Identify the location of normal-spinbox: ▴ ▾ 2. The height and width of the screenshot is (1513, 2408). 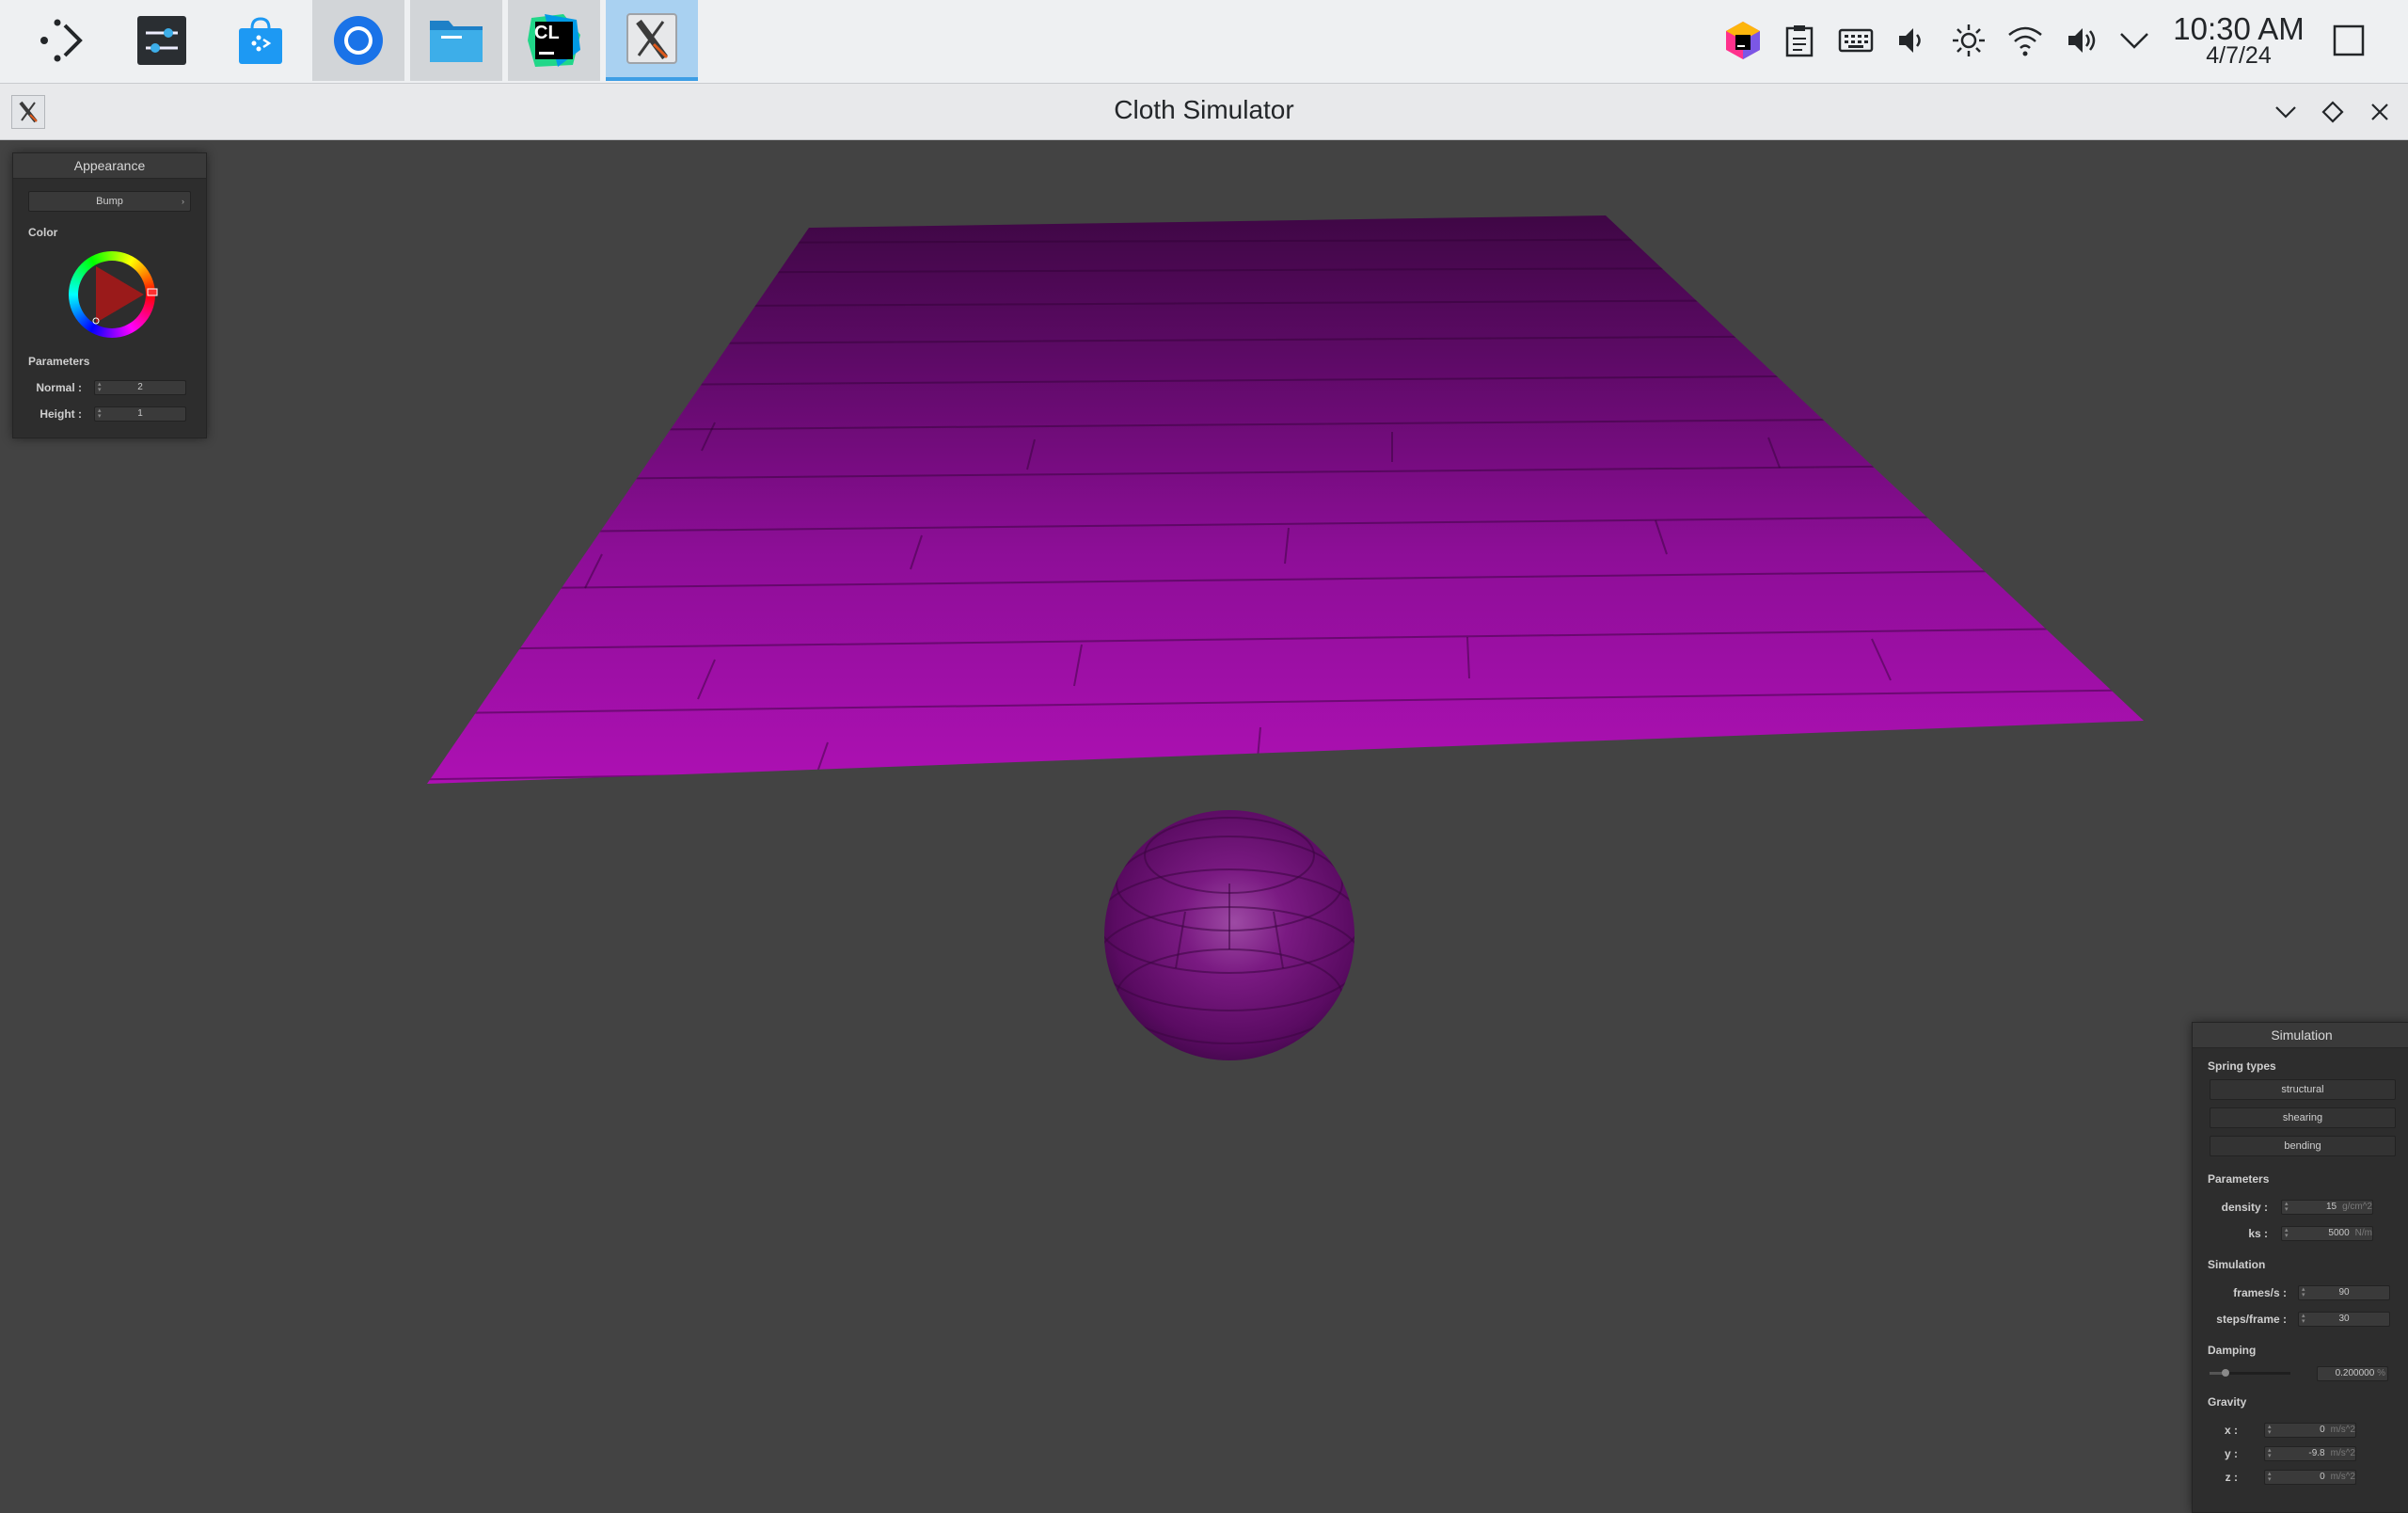
(140, 387).